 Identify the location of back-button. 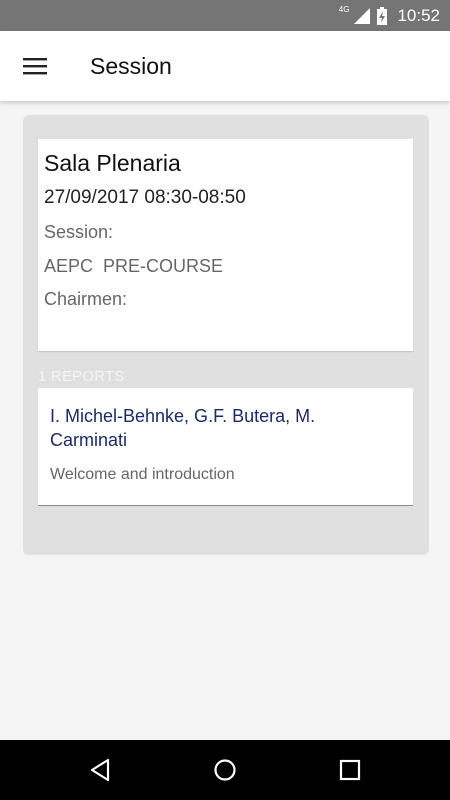
(100, 770).